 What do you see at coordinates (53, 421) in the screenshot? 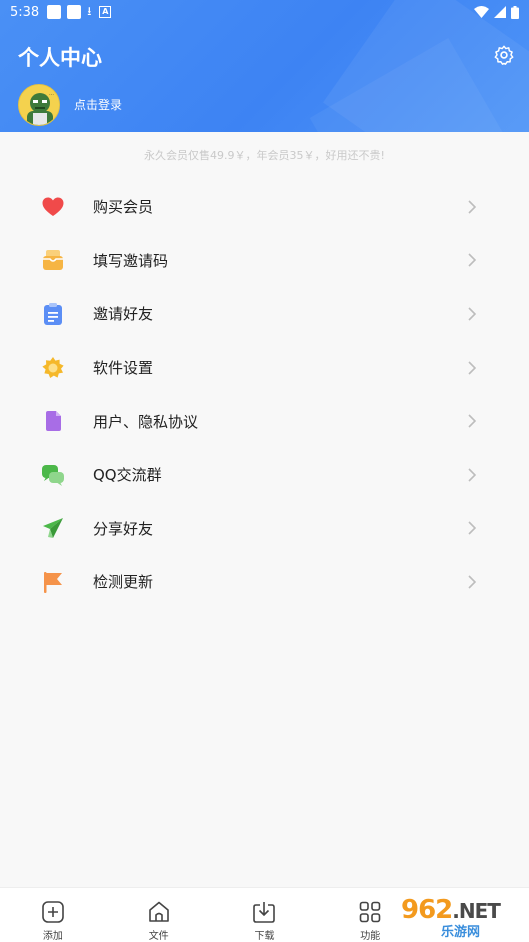
I see `document-icon` at bounding box center [53, 421].